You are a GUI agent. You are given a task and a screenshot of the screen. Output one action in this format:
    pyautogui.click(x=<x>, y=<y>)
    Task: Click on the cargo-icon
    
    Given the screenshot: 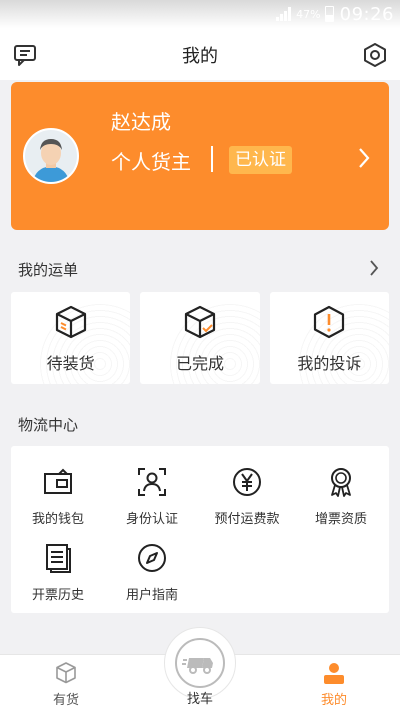 What is the action you would take?
    pyautogui.click(x=66, y=673)
    